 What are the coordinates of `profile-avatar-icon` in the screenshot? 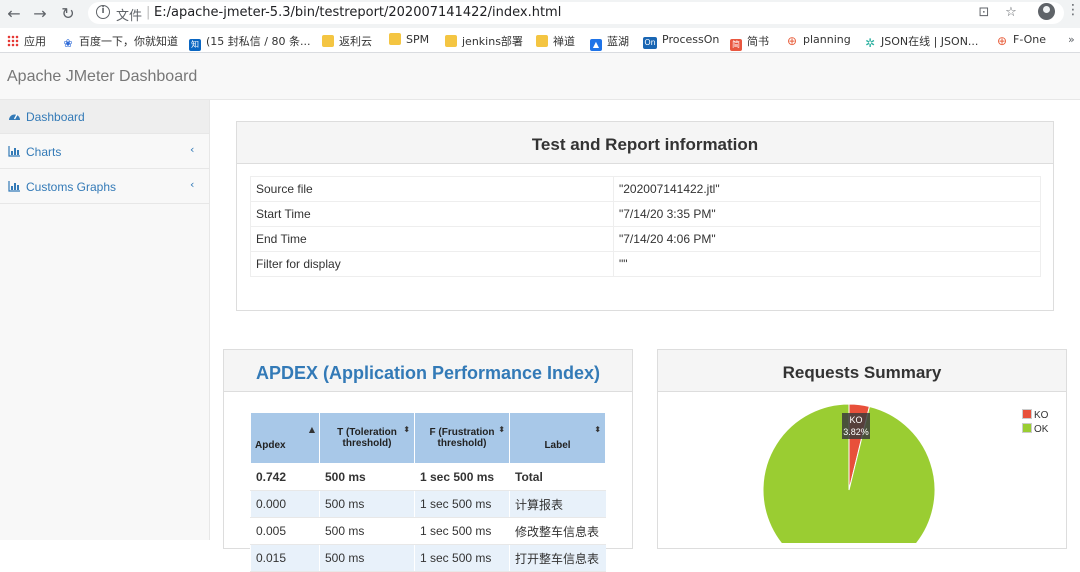 It's located at (1046, 11).